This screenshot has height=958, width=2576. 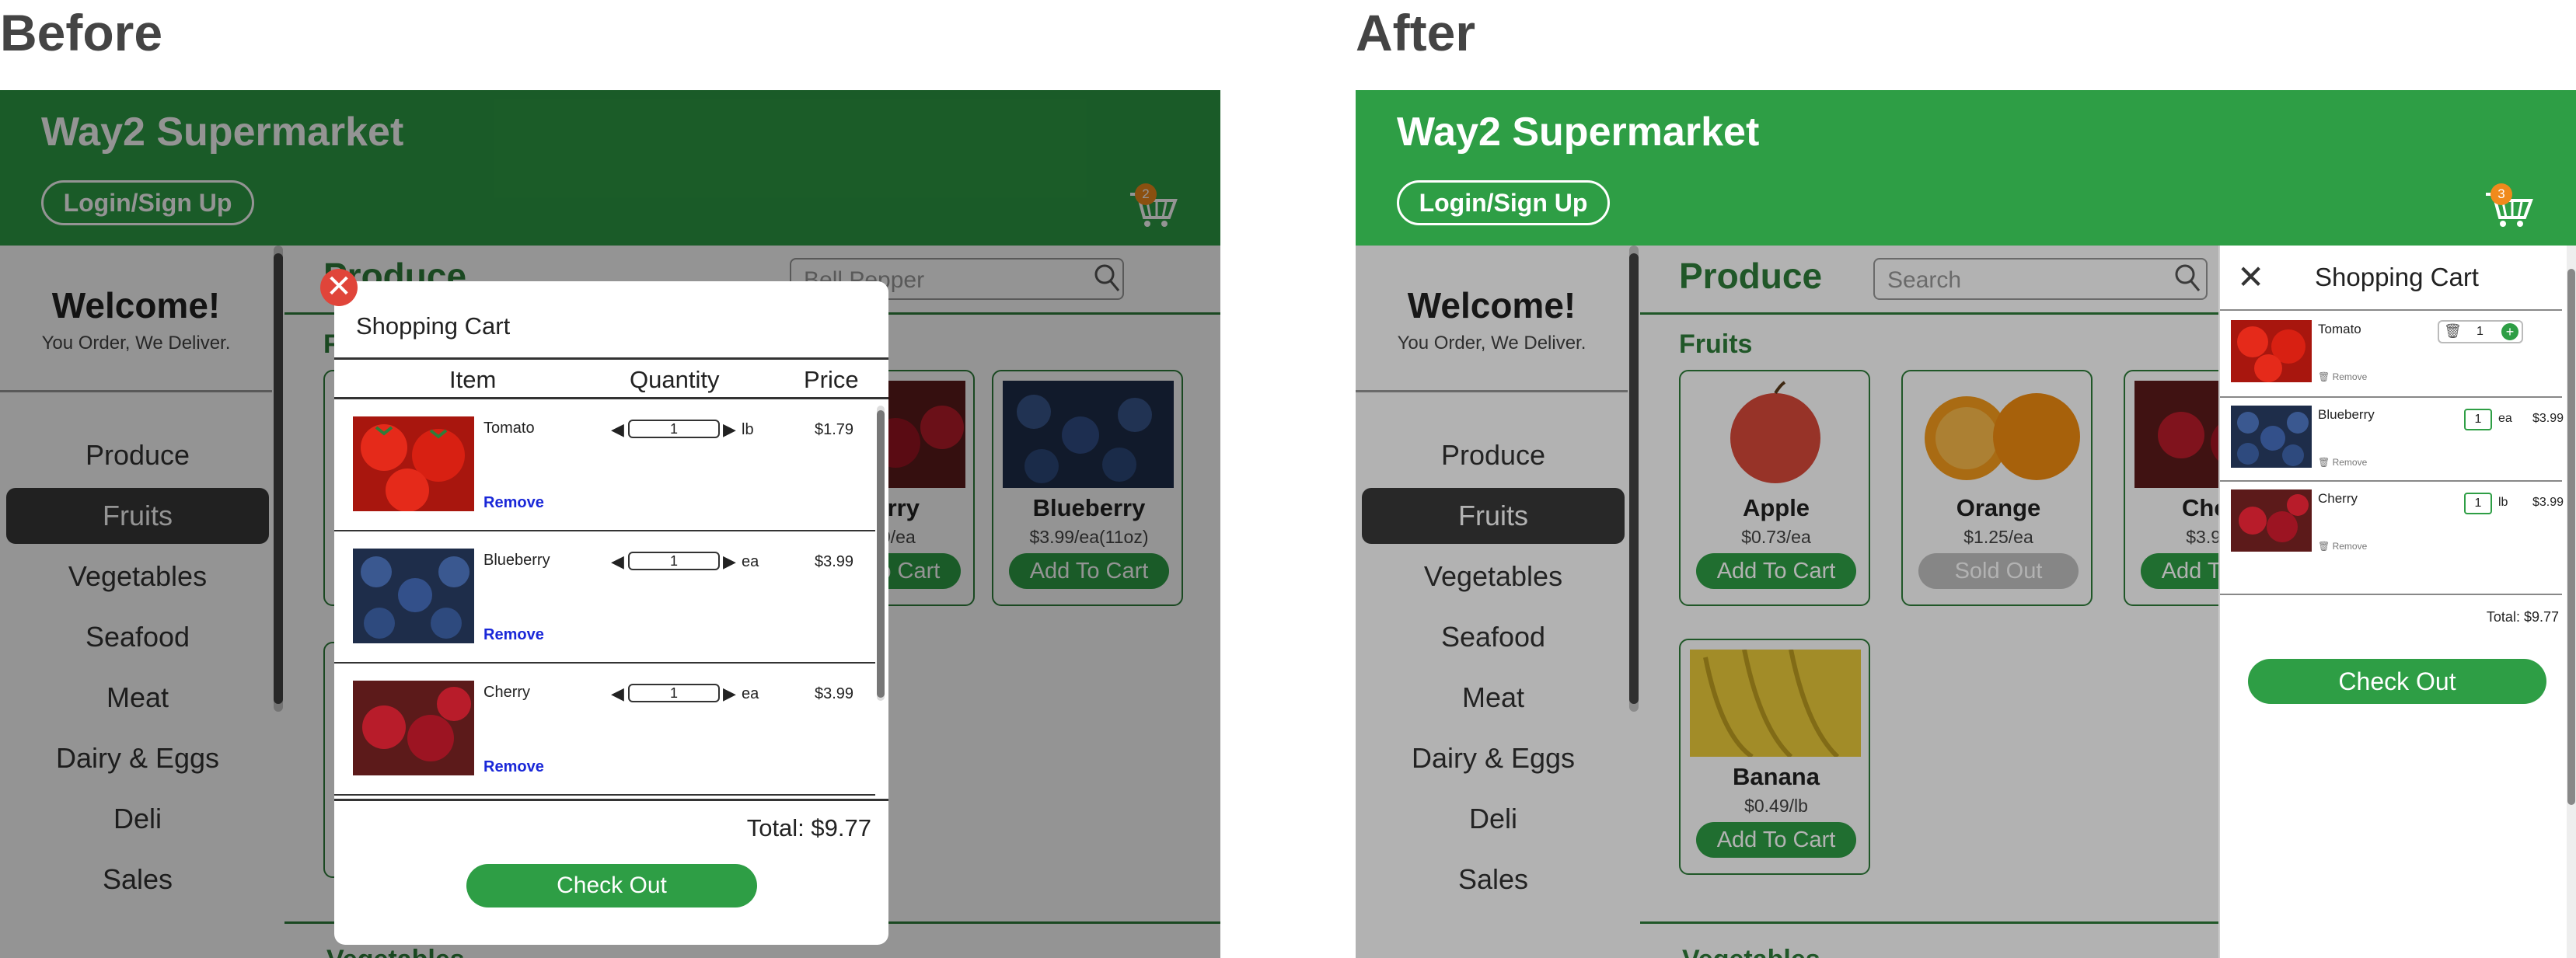 What do you see at coordinates (2571, 602) in the screenshot?
I see `drawer-scrollbar` at bounding box center [2571, 602].